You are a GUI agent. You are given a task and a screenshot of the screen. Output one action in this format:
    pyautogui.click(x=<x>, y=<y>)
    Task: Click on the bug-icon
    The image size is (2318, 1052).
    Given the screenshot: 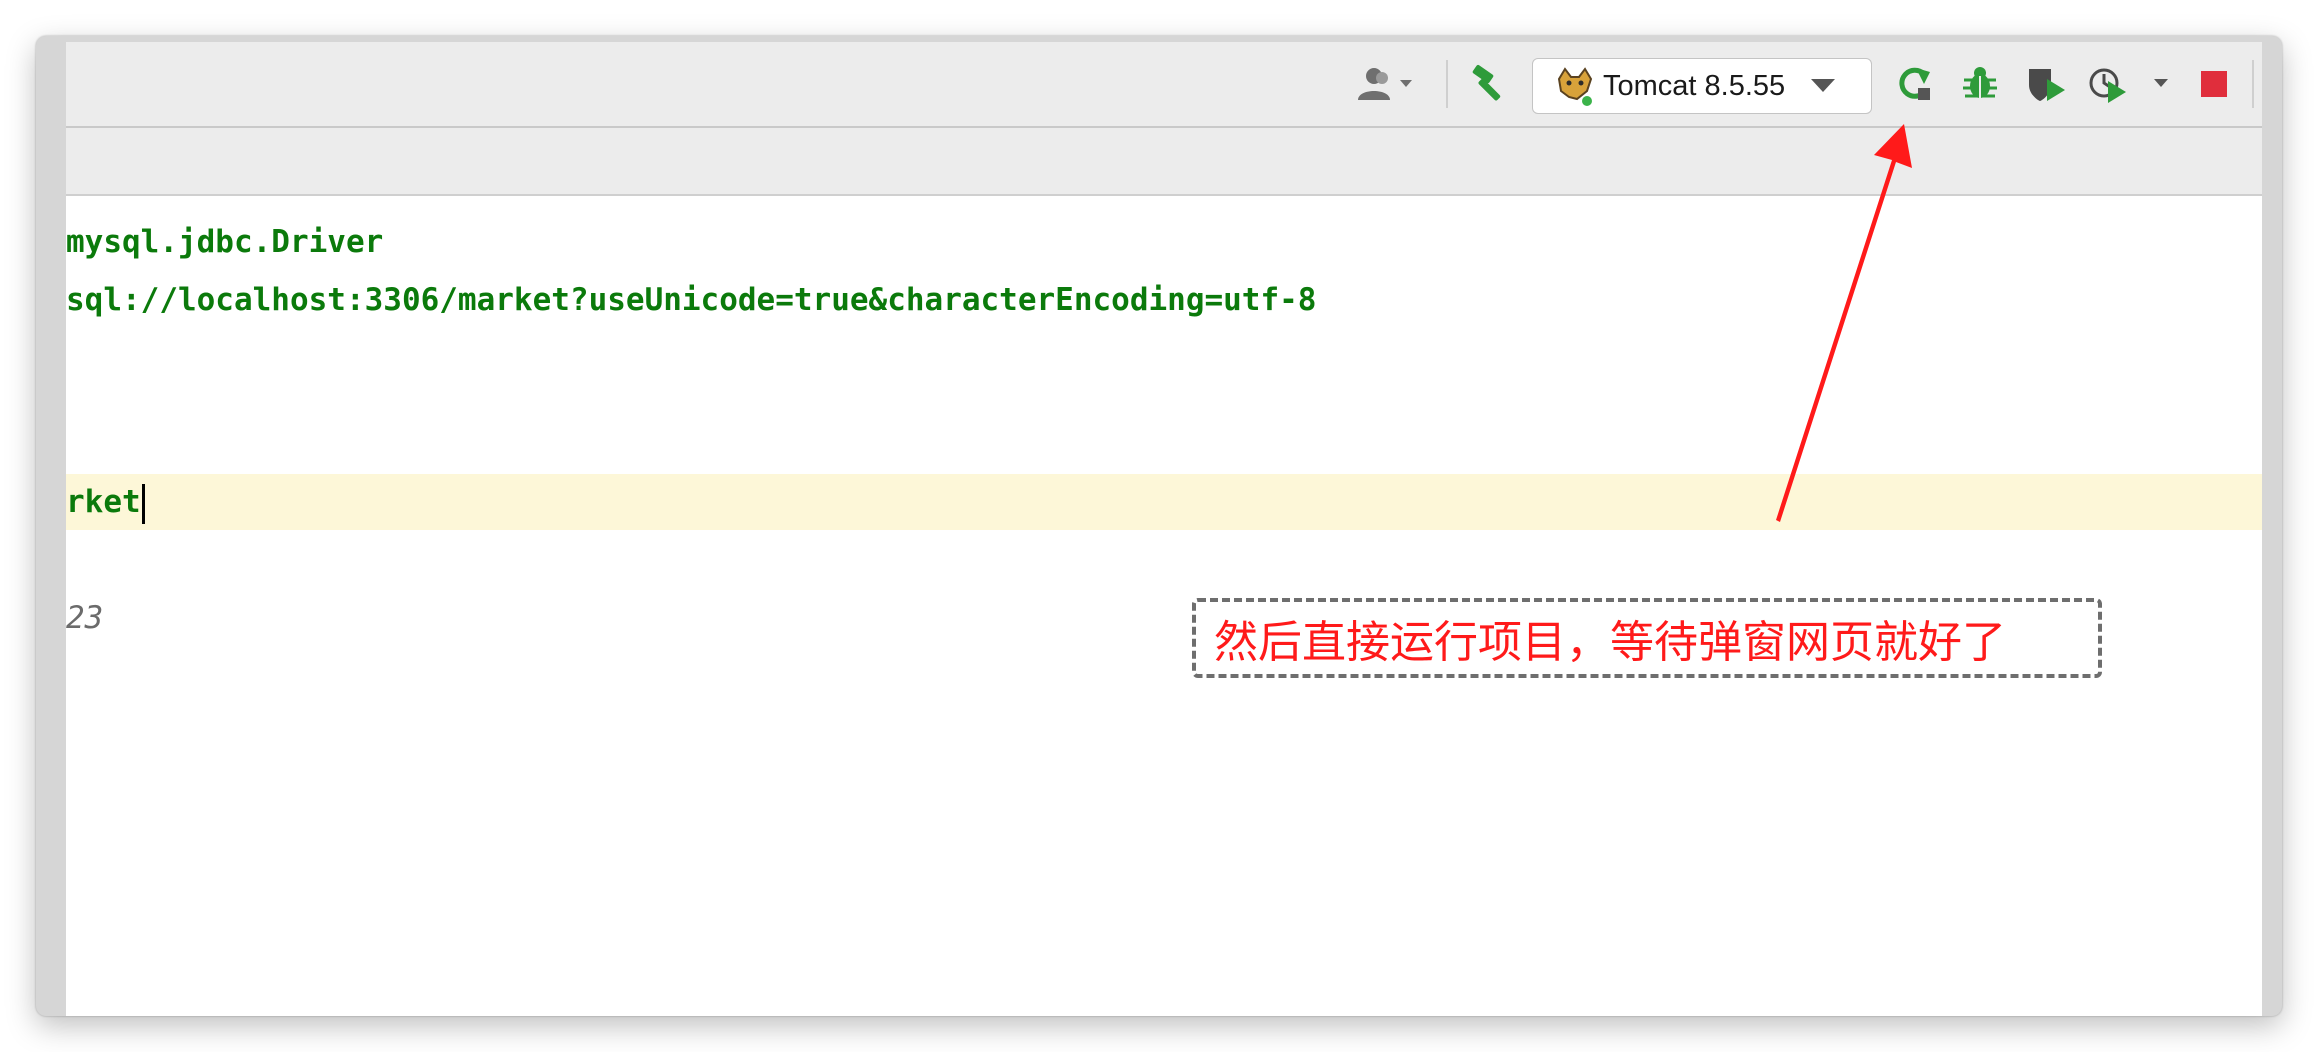 What is the action you would take?
    pyautogui.click(x=1980, y=84)
    